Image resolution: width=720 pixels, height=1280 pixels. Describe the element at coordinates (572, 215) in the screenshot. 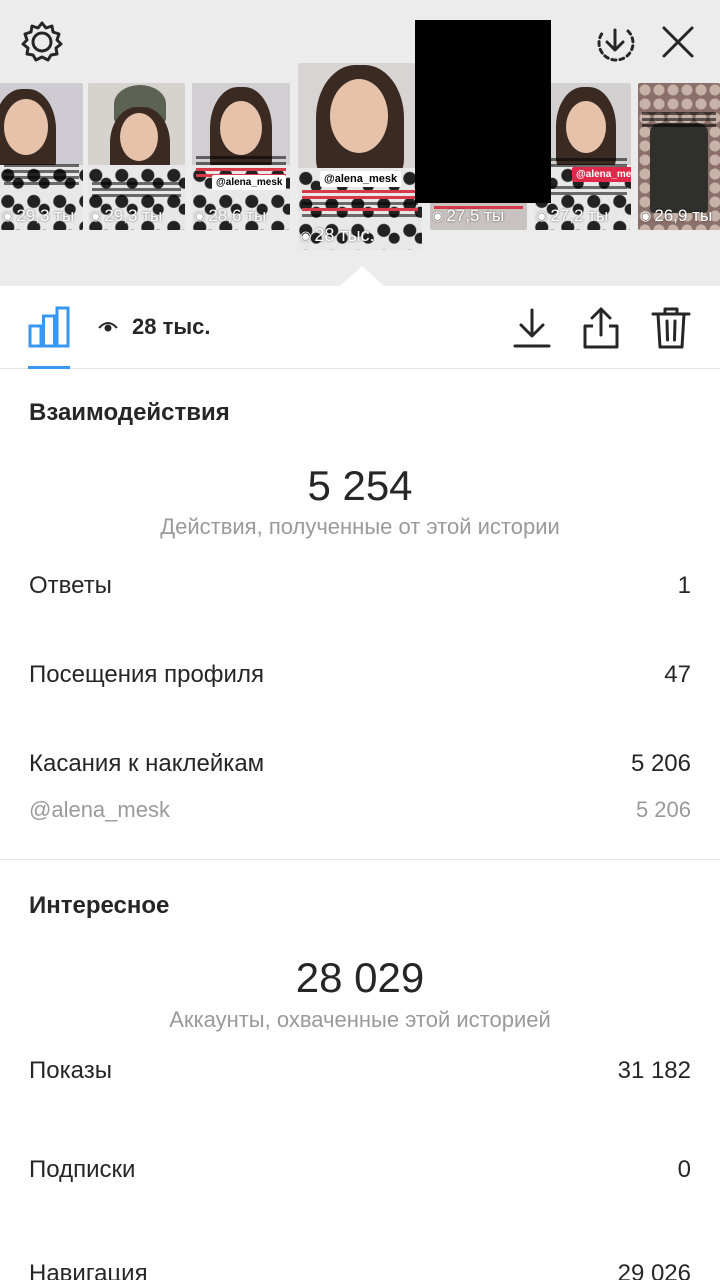

I see `thumbnail-views: ◉ 27,2 ты` at that location.